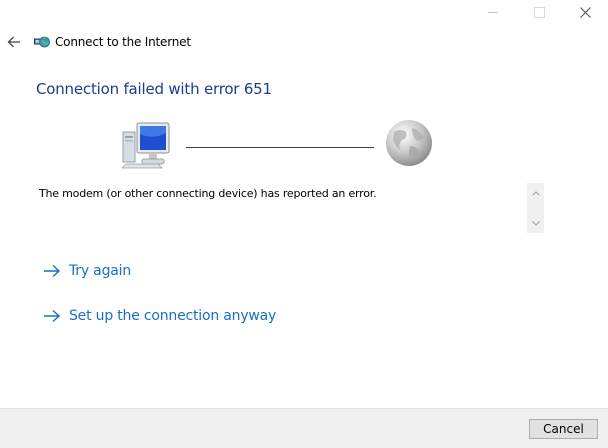  I want to click on scroll-down-button, so click(535, 223).